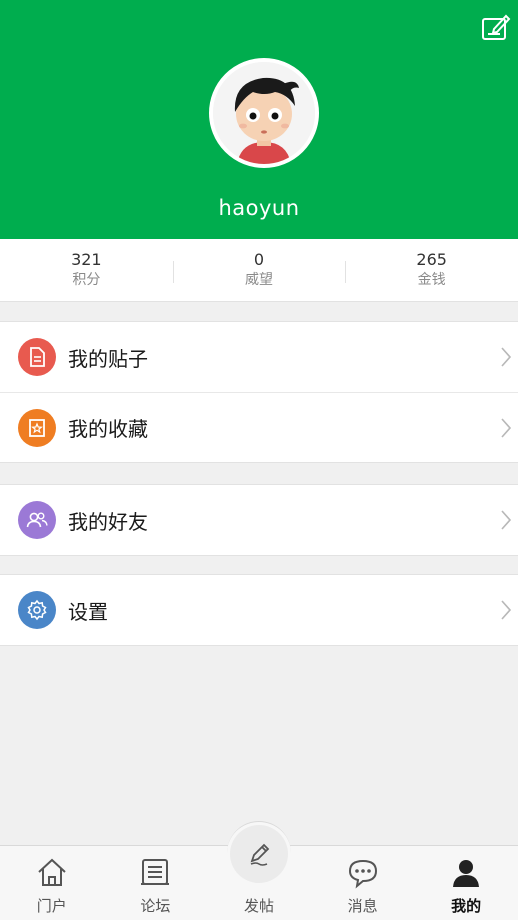 This screenshot has height=920, width=518. Describe the element at coordinates (431, 259) in the screenshot. I see `stat-value: 265` at that location.